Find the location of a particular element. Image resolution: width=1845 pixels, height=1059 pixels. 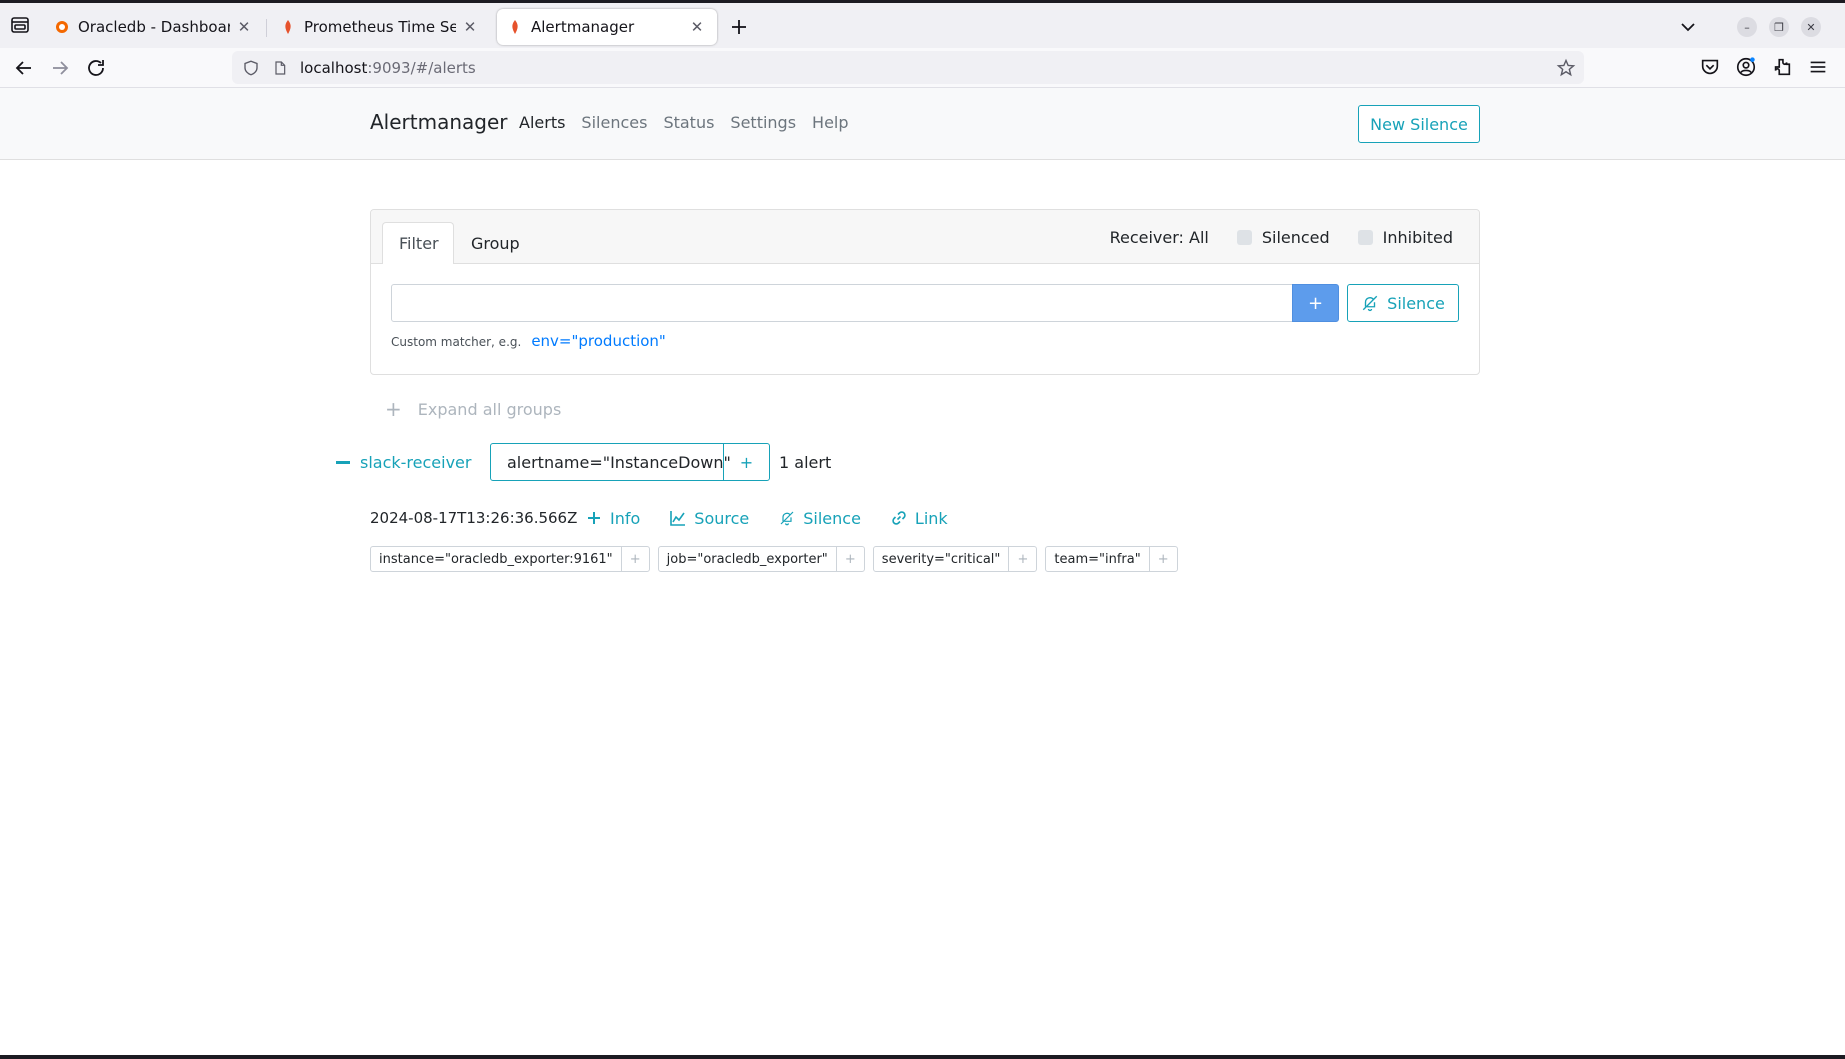

alert-info-button: Info is located at coordinates (613, 518).